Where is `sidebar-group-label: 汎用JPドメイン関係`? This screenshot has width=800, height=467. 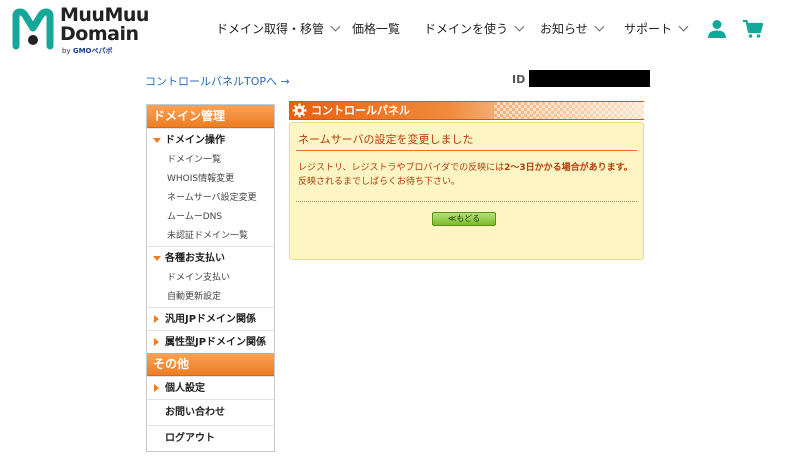
sidebar-group-label: 汎用JPドメイン関係 is located at coordinates (211, 319).